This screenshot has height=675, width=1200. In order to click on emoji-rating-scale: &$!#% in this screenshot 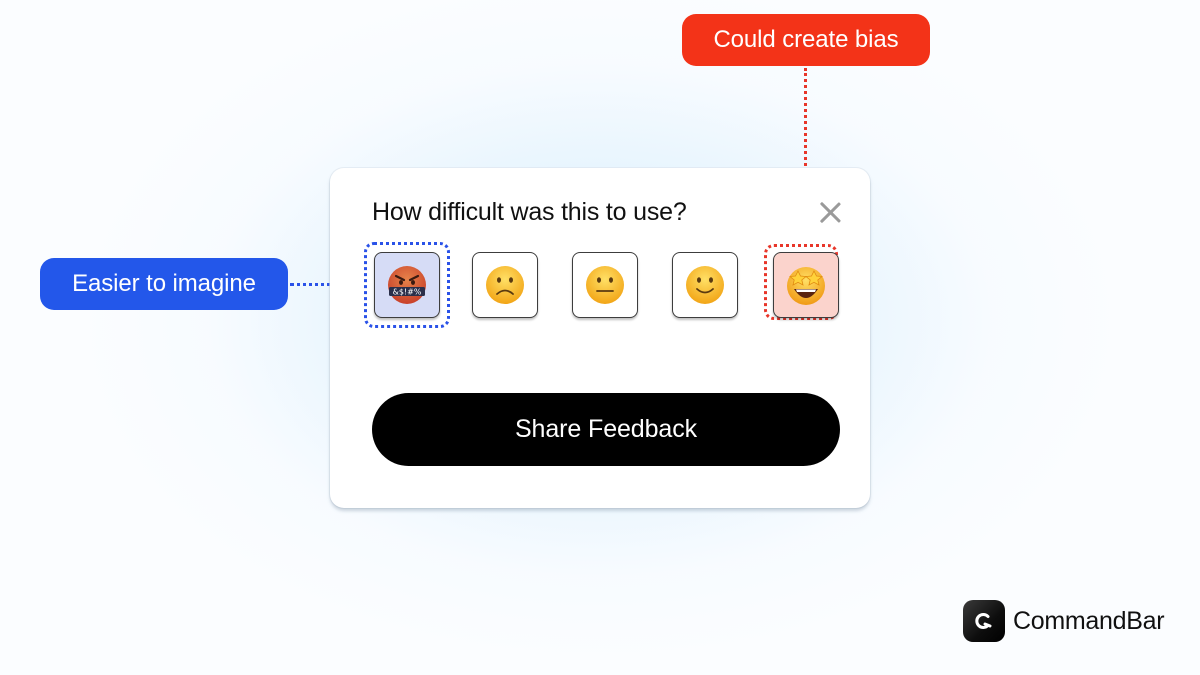, I will do `click(602, 285)`.